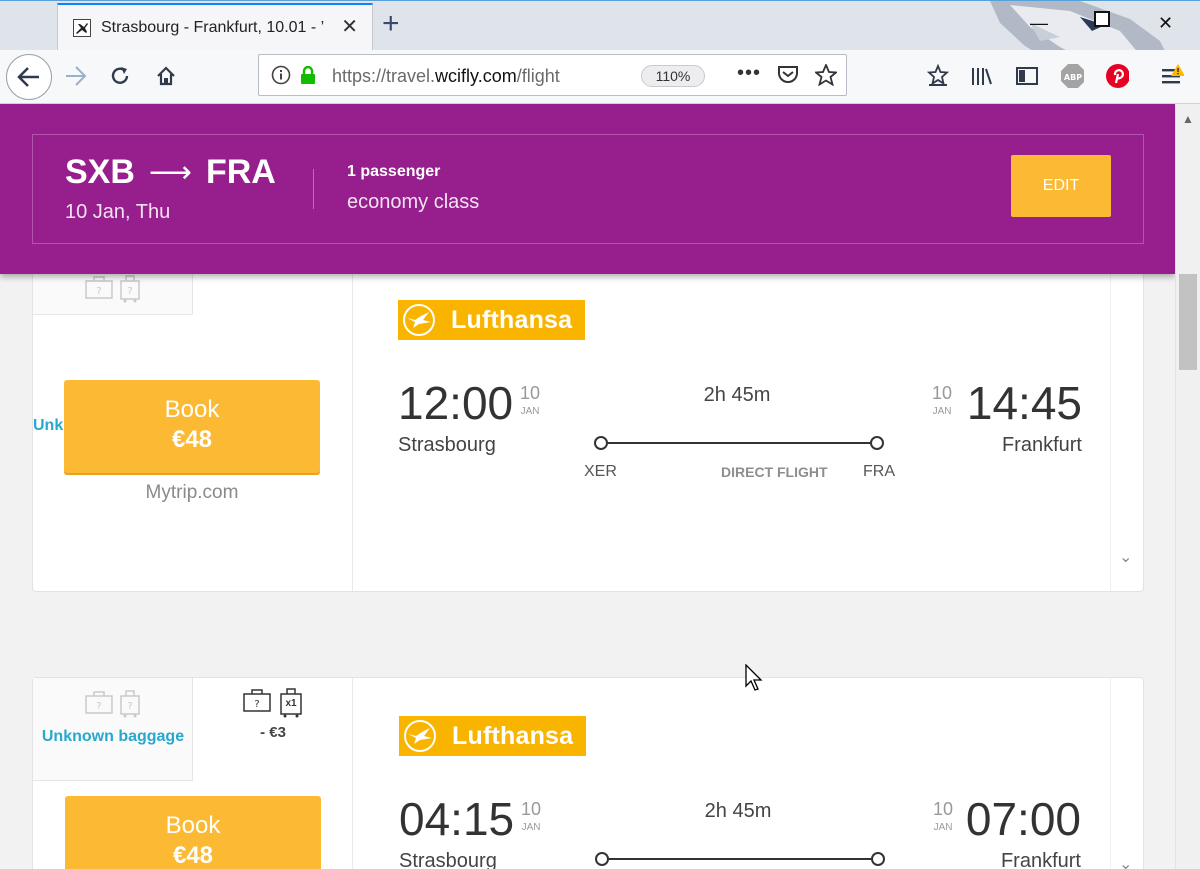  What do you see at coordinates (394, 171) in the screenshot?
I see `passenger-count: 1 passenger` at bounding box center [394, 171].